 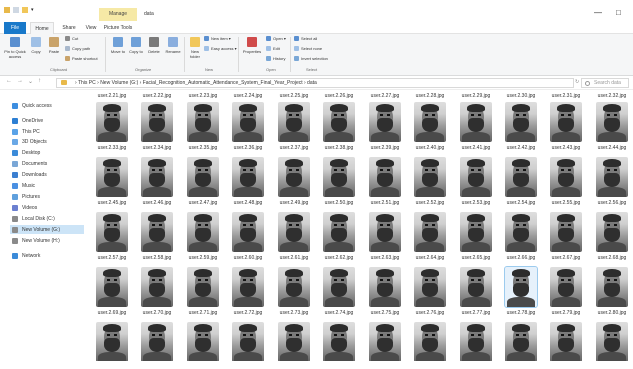 I want to click on ribbon-separator, so click(x=184, y=54).